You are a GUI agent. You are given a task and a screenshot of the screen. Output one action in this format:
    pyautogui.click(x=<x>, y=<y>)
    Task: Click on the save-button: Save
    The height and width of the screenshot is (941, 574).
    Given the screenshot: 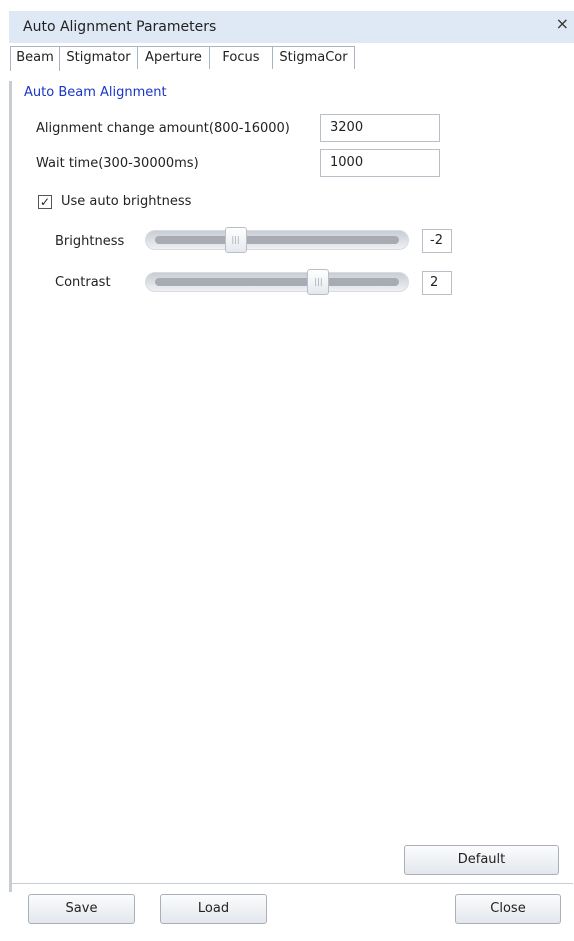 What is the action you would take?
    pyautogui.click(x=81, y=909)
    